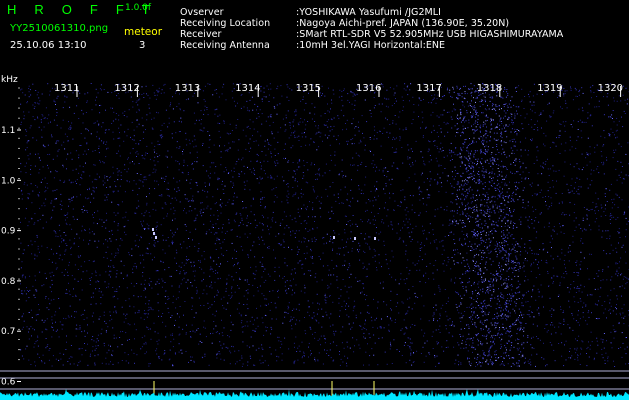  What do you see at coordinates (308, 88) in the screenshot?
I see `time-label: 1315` at bounding box center [308, 88].